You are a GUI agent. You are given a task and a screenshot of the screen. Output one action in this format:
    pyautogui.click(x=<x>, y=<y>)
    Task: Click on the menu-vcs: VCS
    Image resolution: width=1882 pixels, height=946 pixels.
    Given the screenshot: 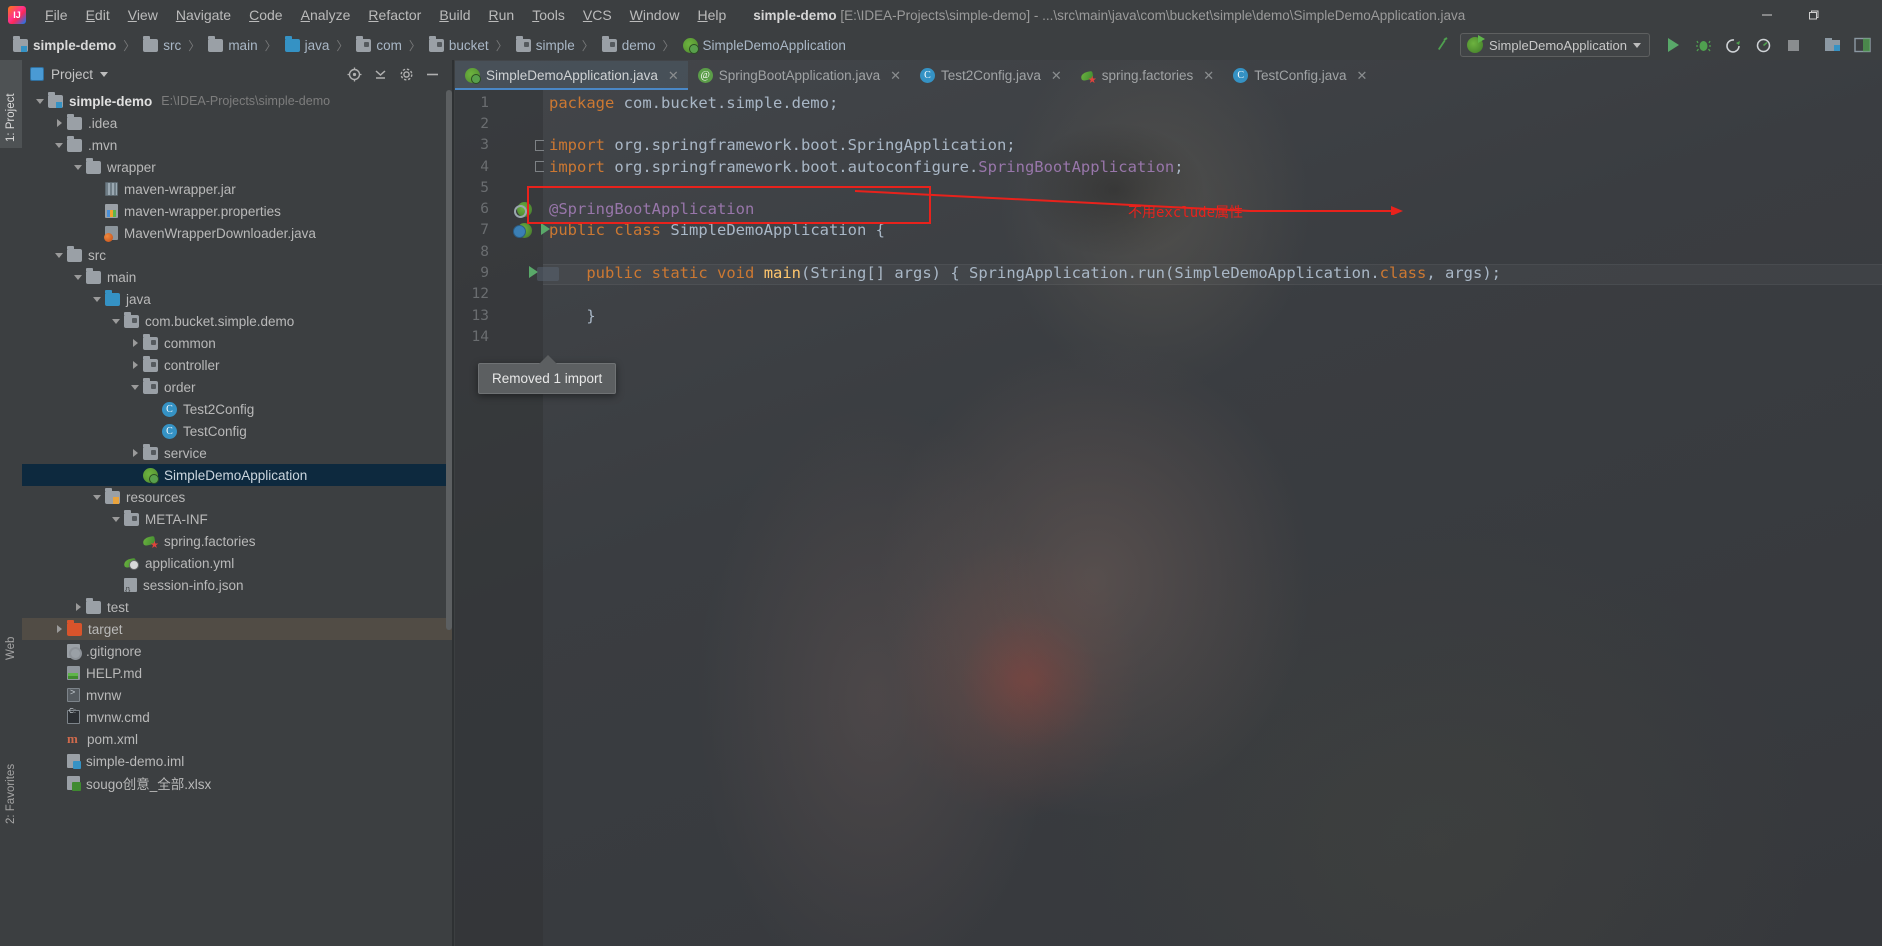 What is the action you would take?
    pyautogui.click(x=597, y=15)
    